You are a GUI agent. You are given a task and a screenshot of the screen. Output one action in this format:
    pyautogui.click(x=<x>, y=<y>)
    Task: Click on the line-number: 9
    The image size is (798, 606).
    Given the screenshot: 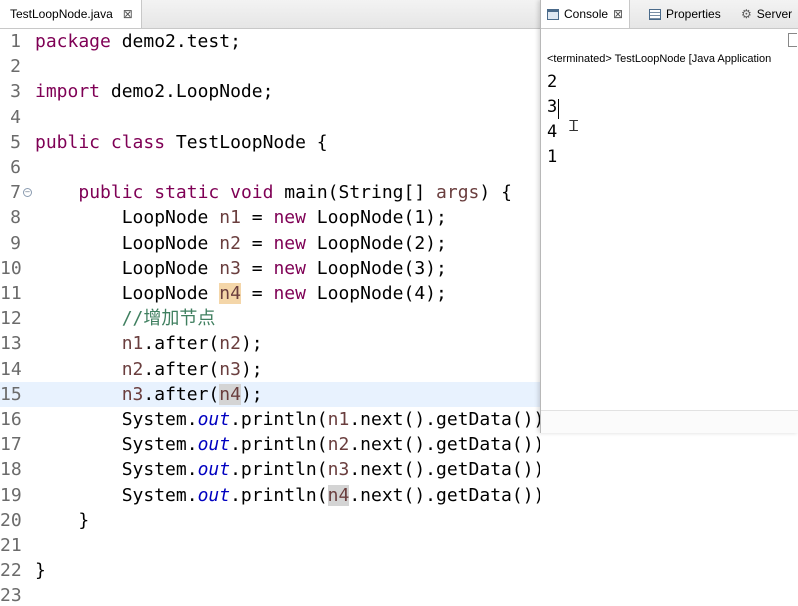 What is the action you would take?
    pyautogui.click(x=15, y=243)
    